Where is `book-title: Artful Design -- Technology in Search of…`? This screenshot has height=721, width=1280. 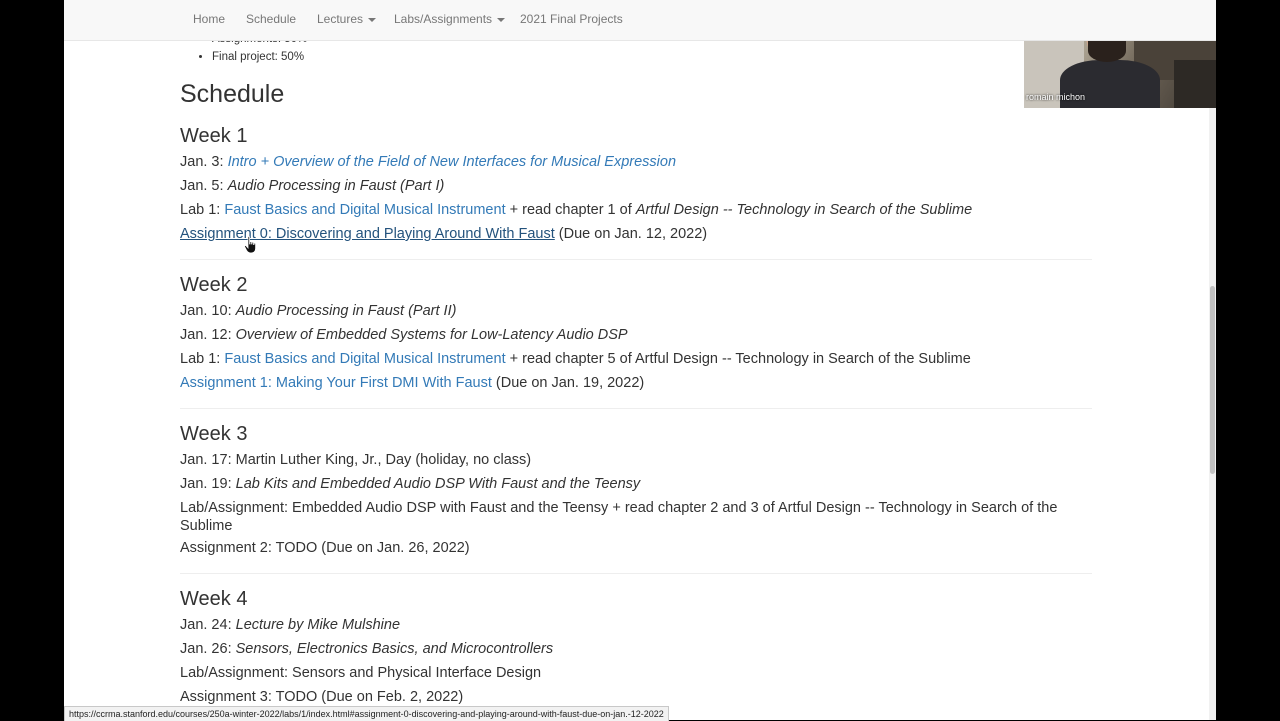
book-title: Artful Design -- Technology in Search of… is located at coordinates (804, 210).